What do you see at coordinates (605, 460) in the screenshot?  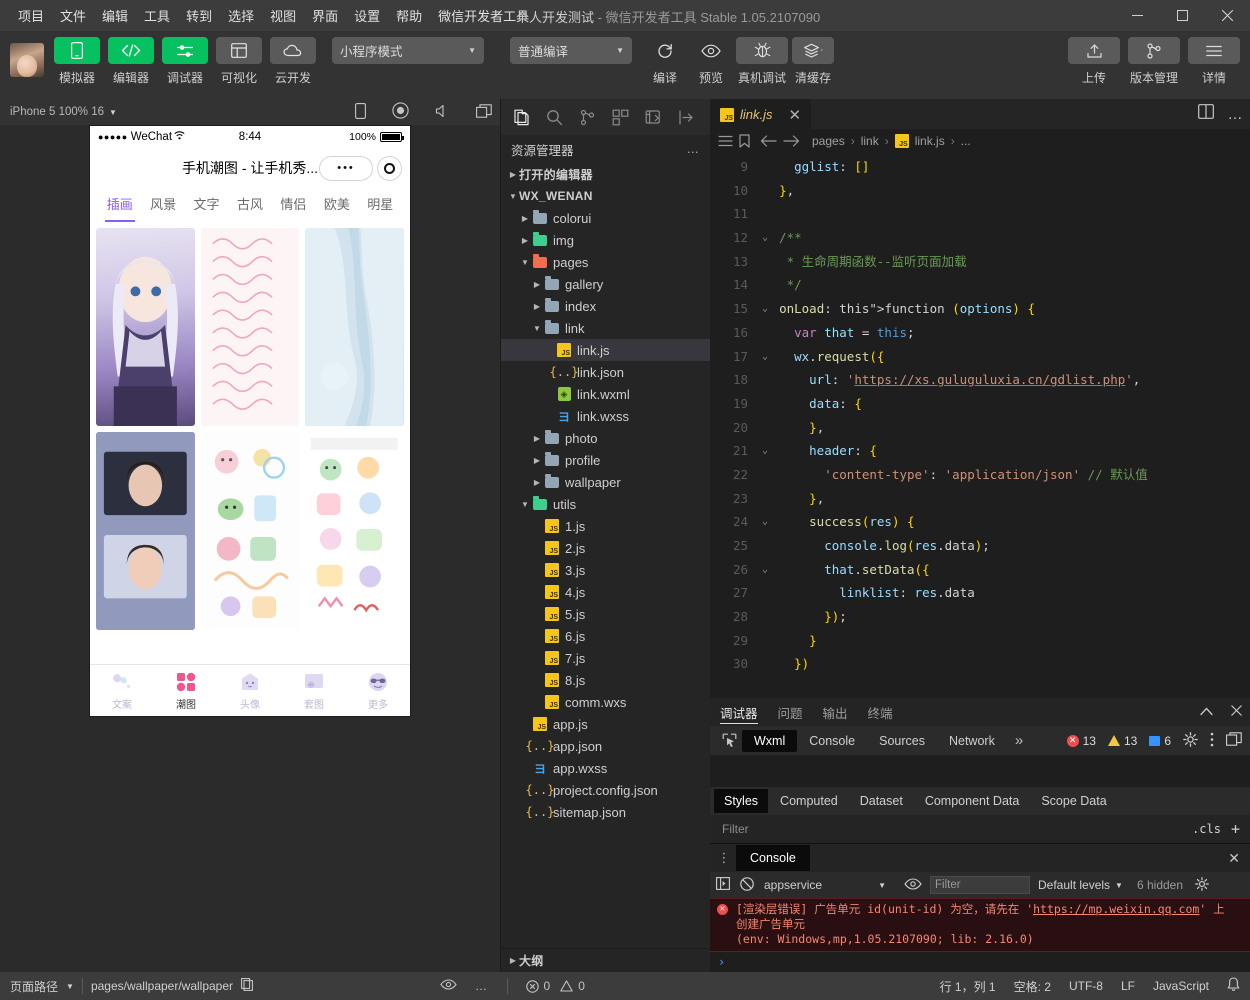 I see `tree-item-profile: ▶ profile` at bounding box center [605, 460].